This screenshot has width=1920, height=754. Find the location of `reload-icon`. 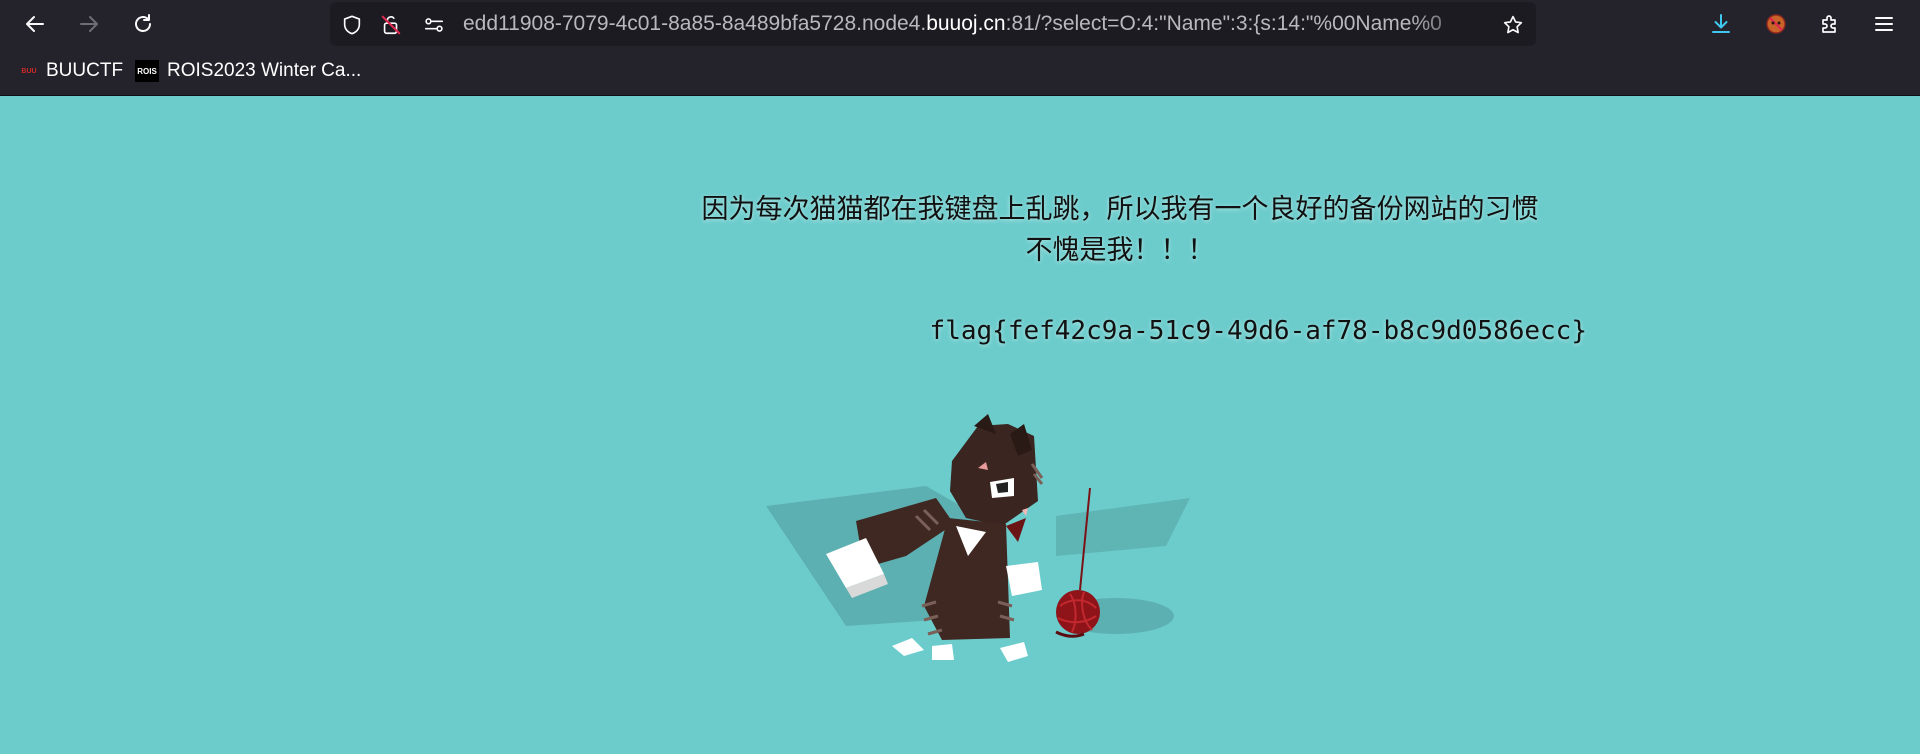

reload-icon is located at coordinates (143, 24).